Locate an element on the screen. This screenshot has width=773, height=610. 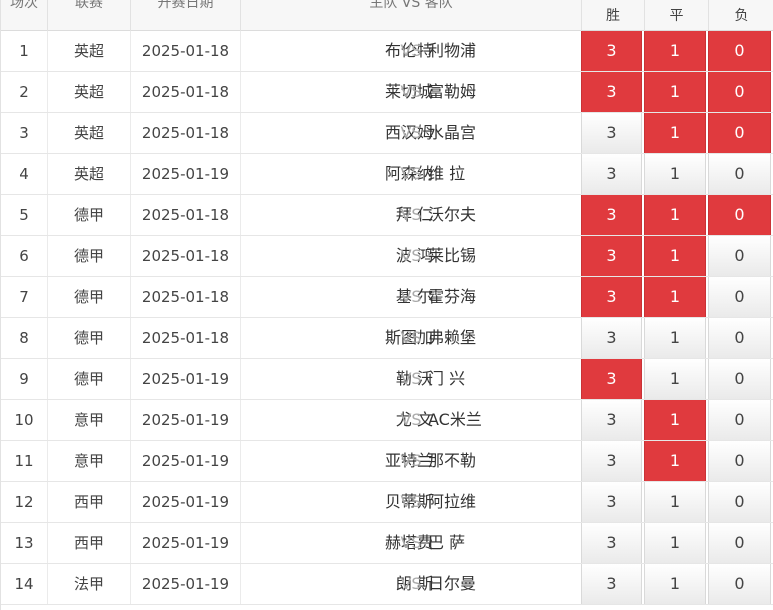
match-teams: 阿森纳 VS 维 拉 is located at coordinates (411, 174).